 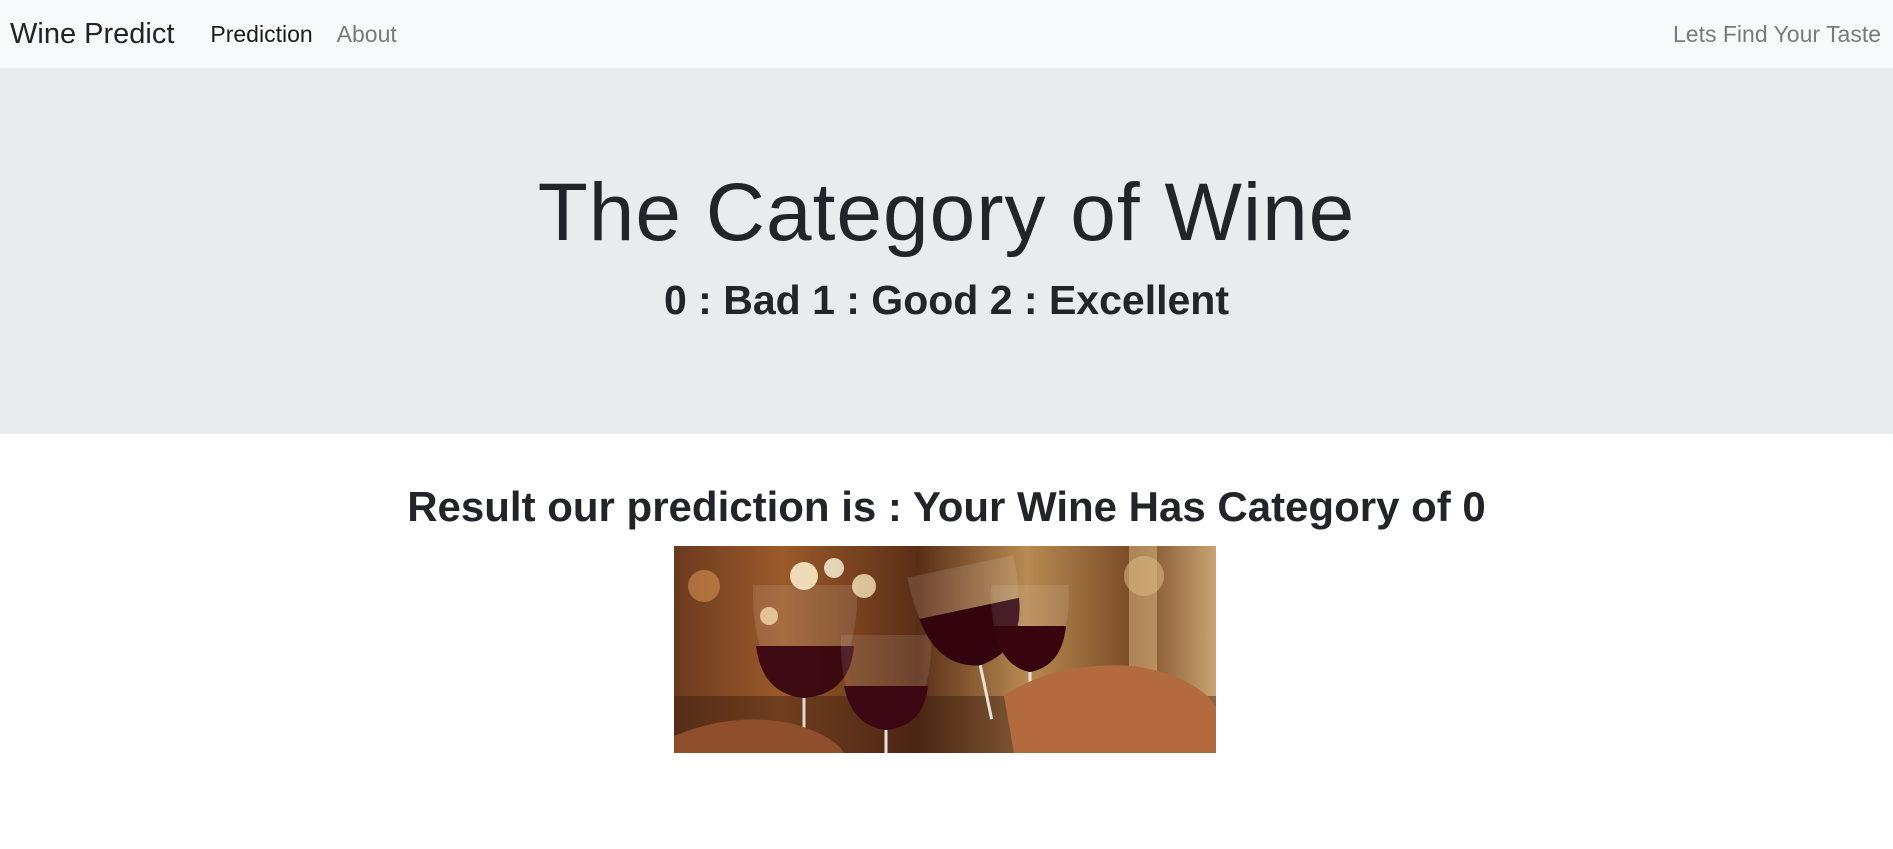 I want to click on brand-link: Wine Predict, so click(x=92, y=34).